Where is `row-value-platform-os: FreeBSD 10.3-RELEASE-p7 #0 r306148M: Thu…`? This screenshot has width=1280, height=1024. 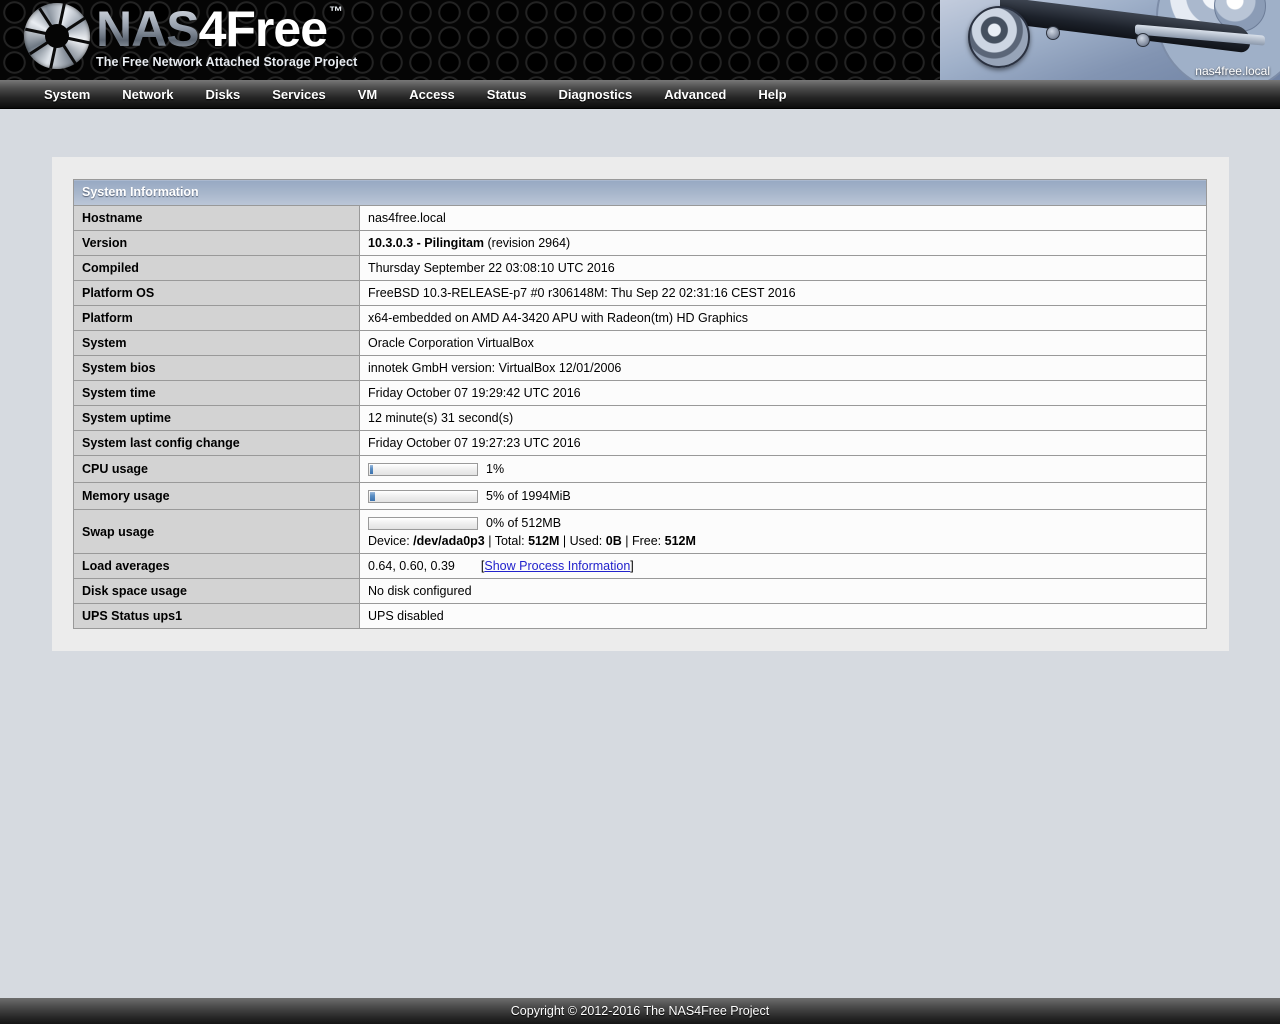
row-value-platform-os: FreeBSD 10.3-RELEASE-p7 #0 r306148M: Thu… is located at coordinates (783, 293).